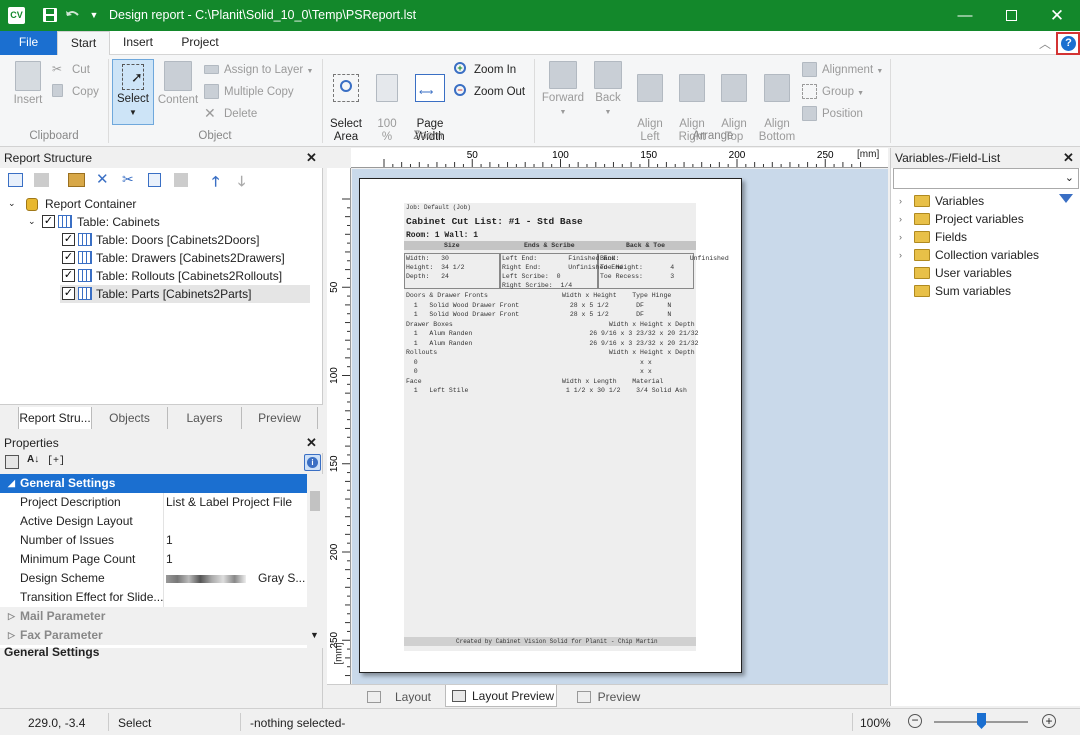  What do you see at coordinates (842, 114) in the screenshot?
I see `position-label: Position` at bounding box center [842, 114].